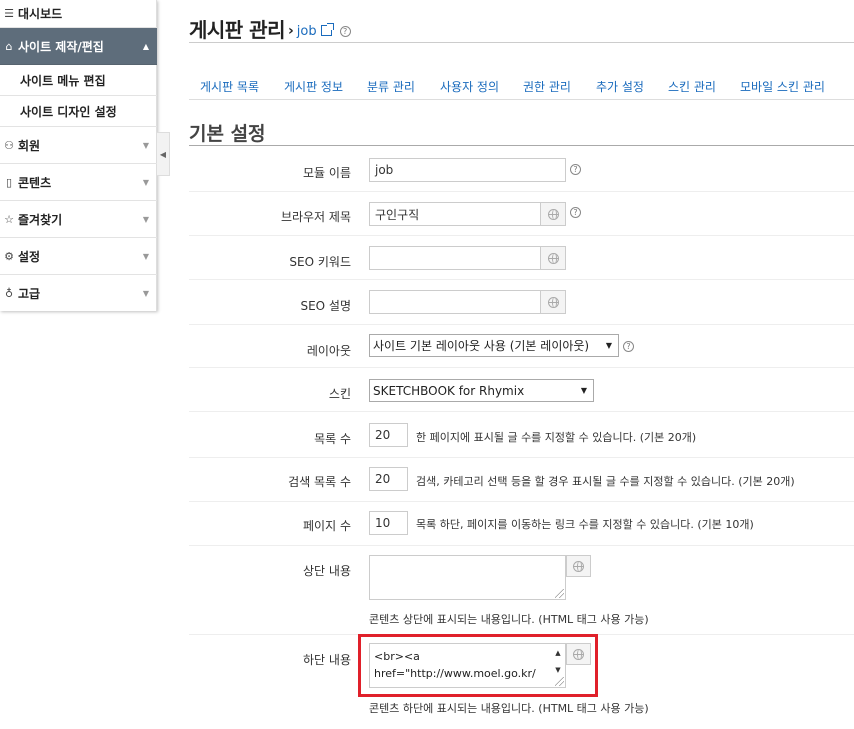 The image size is (854, 729). I want to click on sidebar-subitem-menu-edit: 사이트 메뉴 편집, so click(78, 80).